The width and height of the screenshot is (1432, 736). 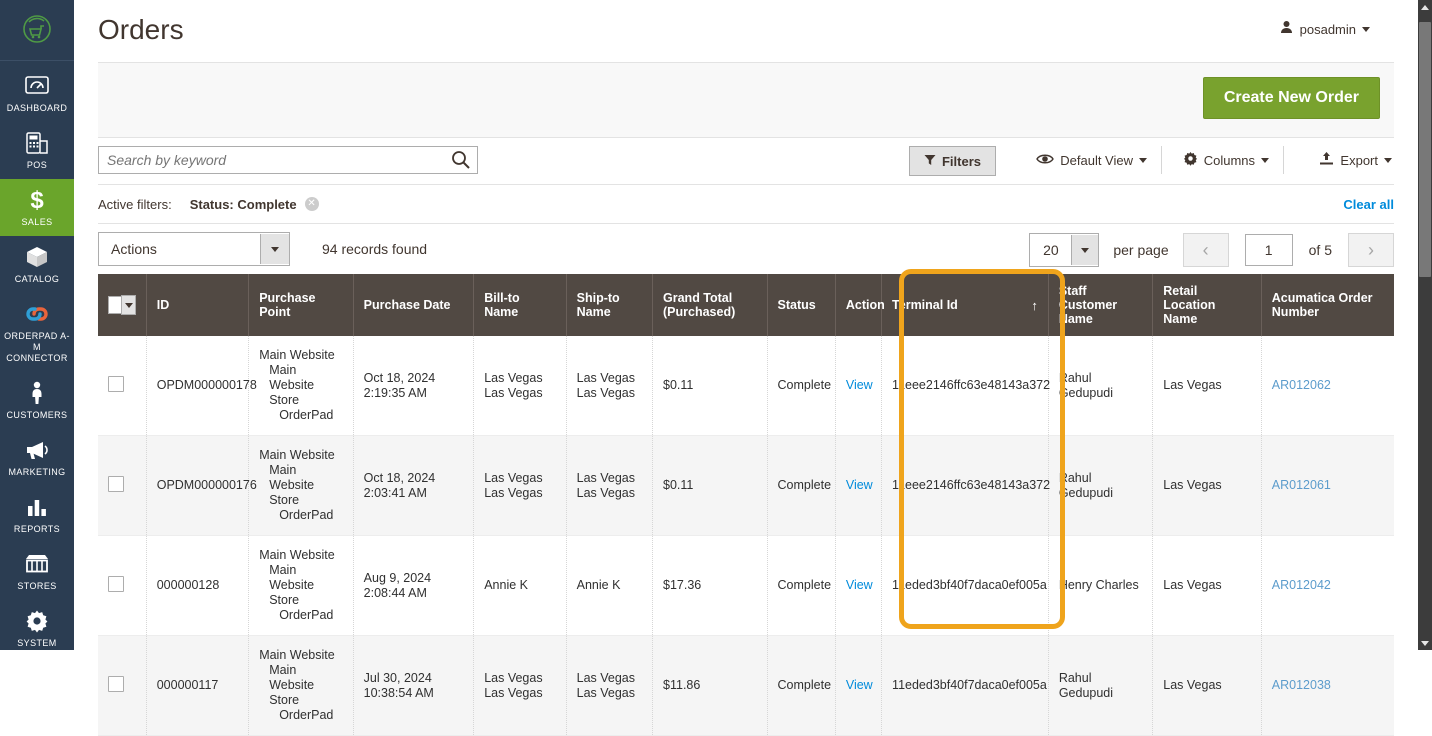 What do you see at coordinates (1101, 485) in the screenshot?
I see `cell-staff-customer-name: Rahul Gedupudi` at bounding box center [1101, 485].